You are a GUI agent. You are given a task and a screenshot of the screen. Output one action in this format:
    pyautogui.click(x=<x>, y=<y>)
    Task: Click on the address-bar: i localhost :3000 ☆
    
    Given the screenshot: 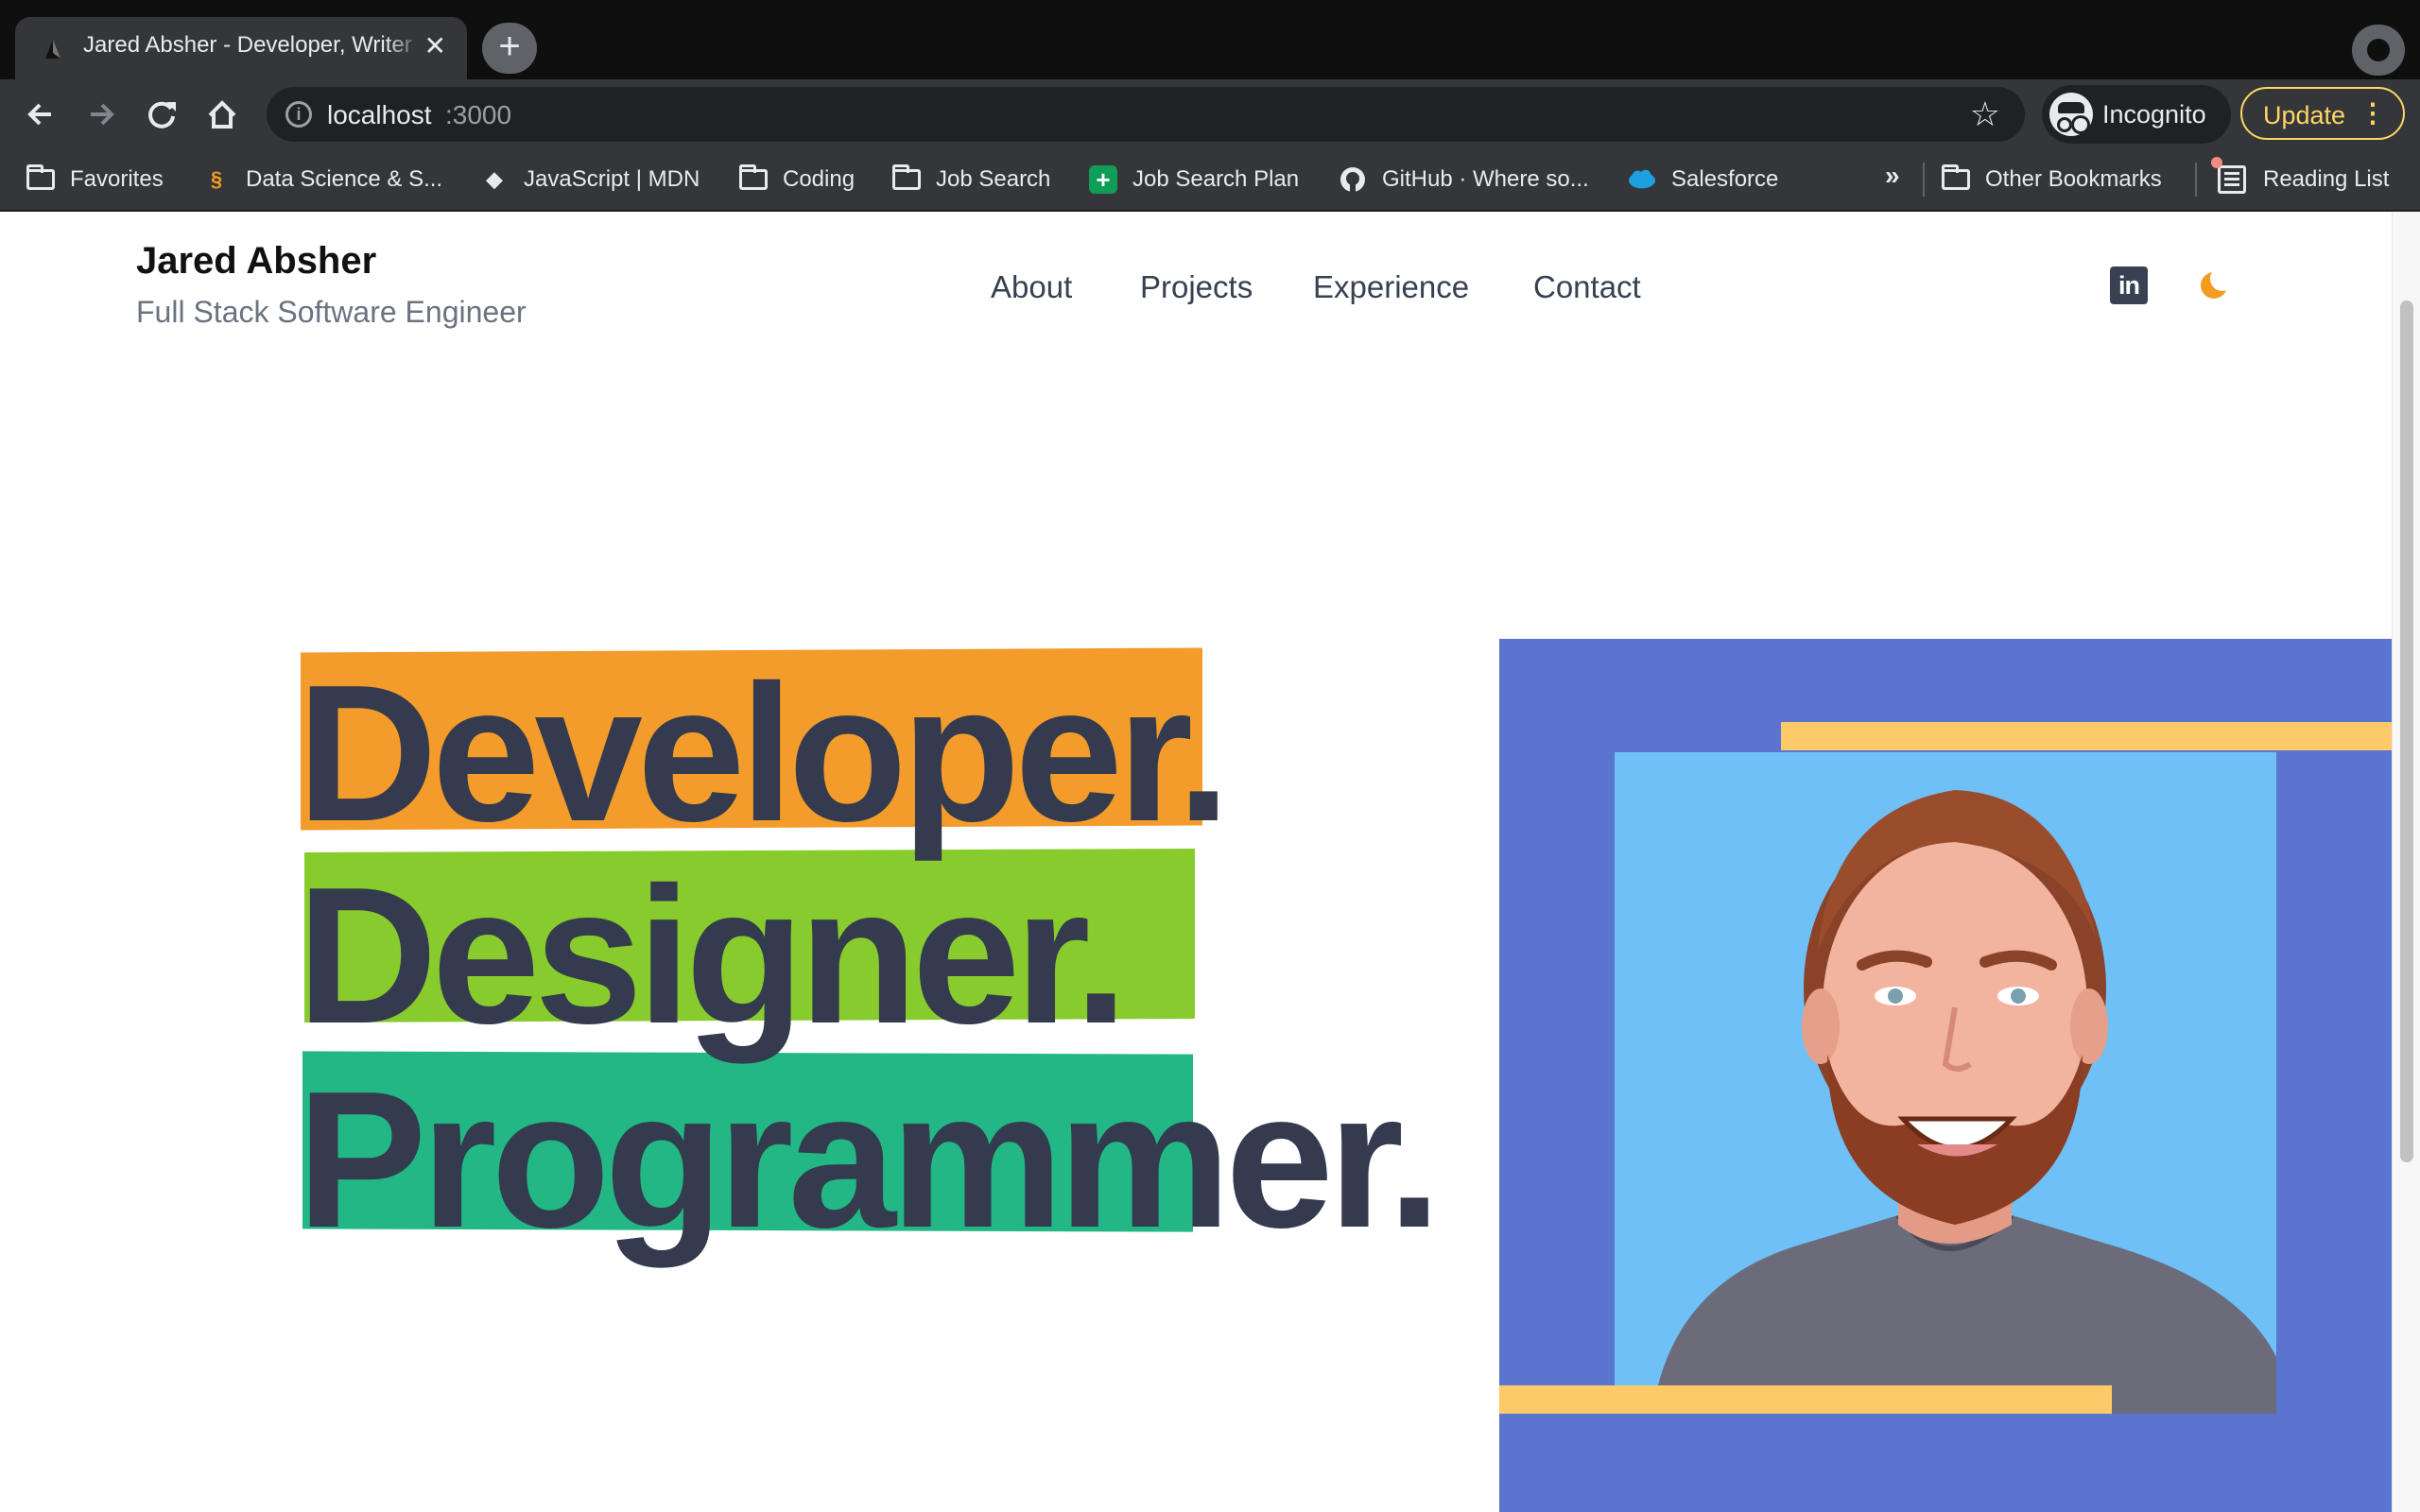 What is the action you would take?
    pyautogui.click(x=1146, y=114)
    